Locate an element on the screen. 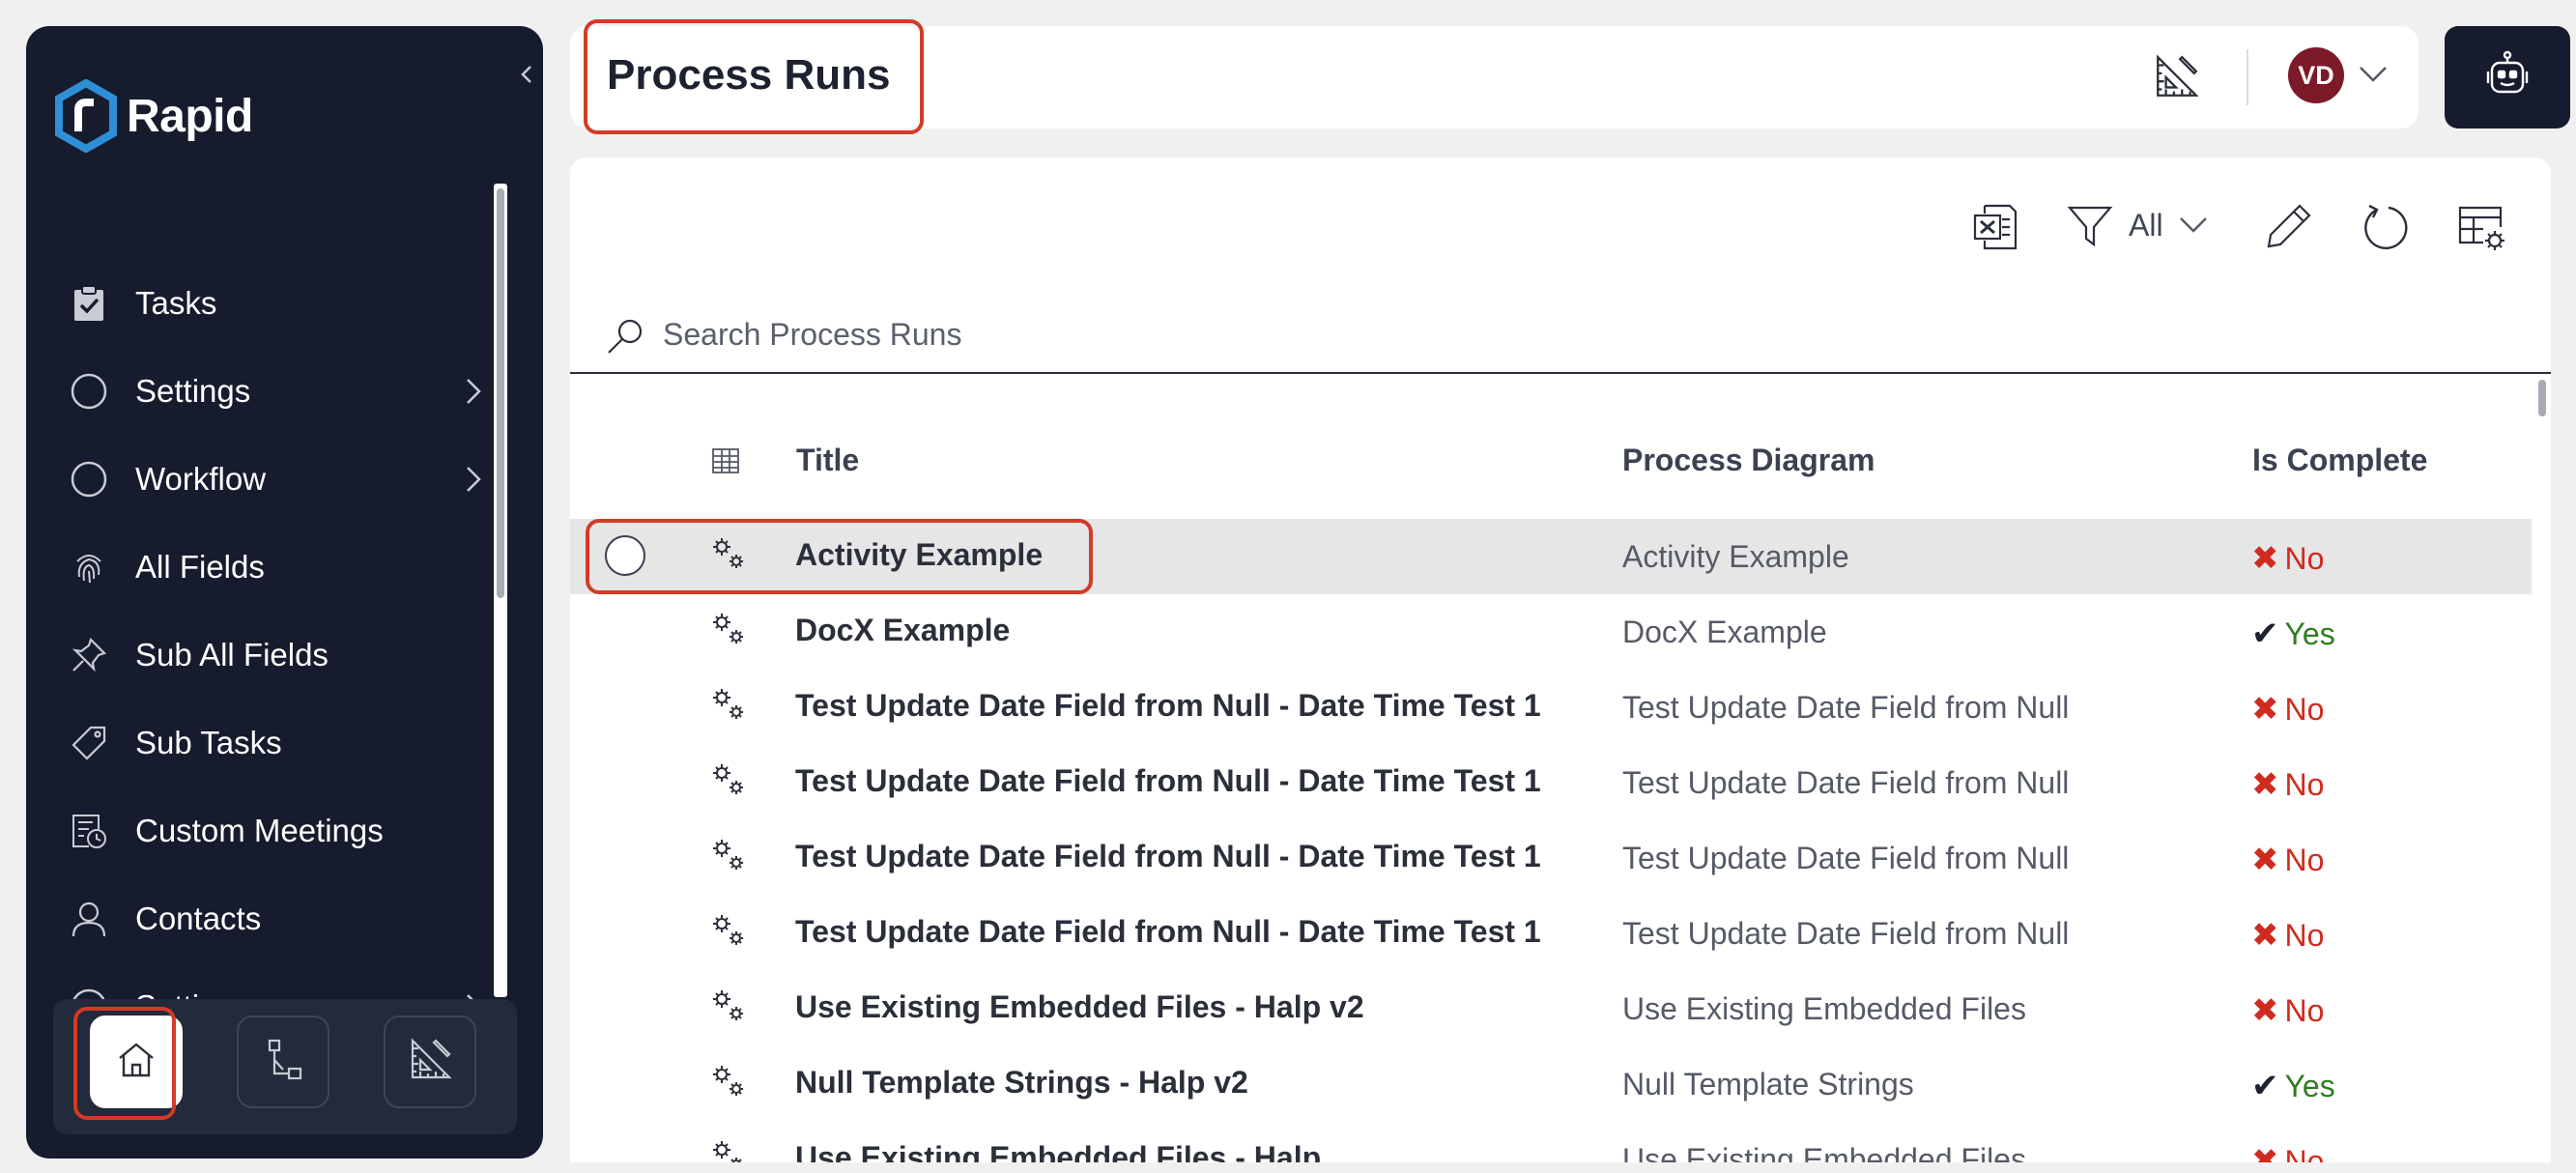  sidebar-item-contacts: Contacts is located at coordinates (277, 919).